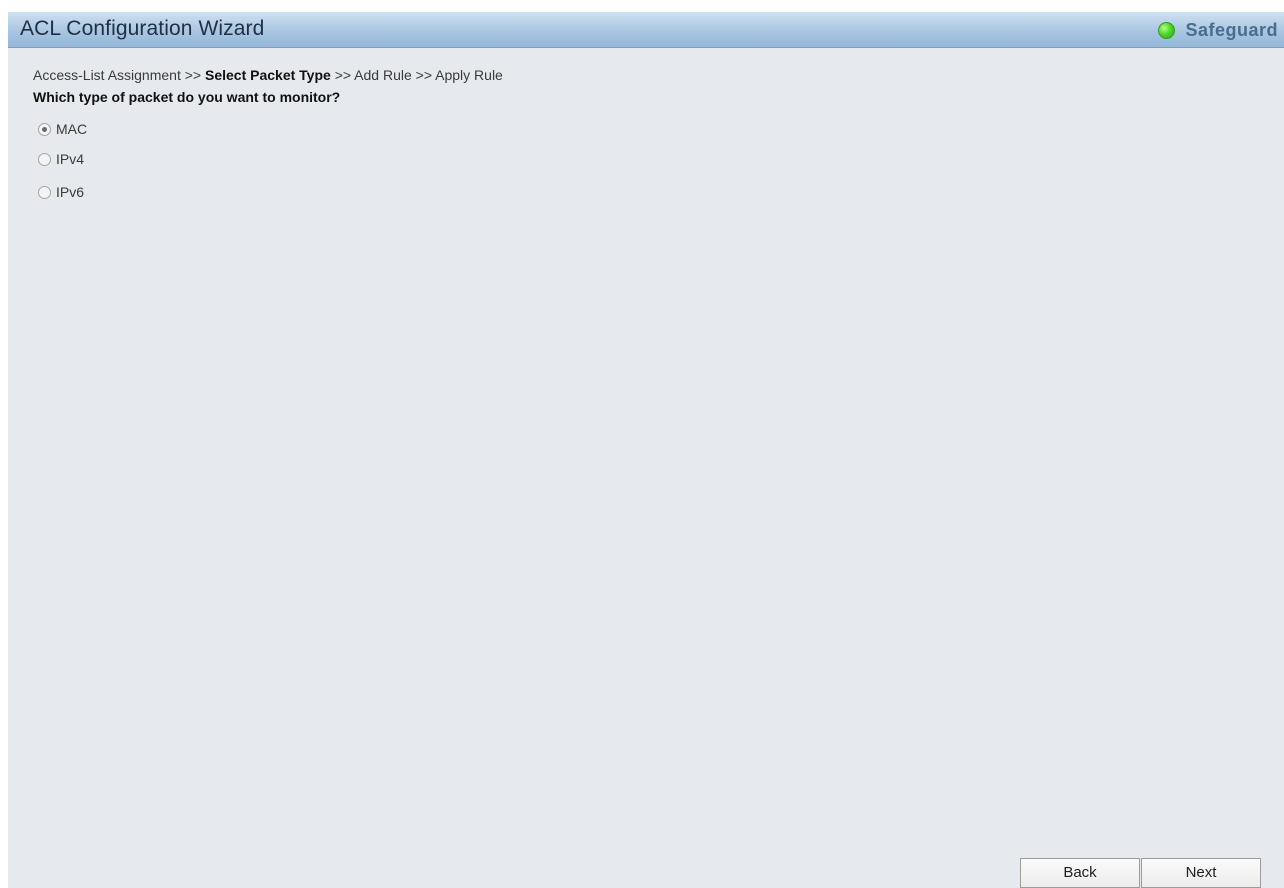 The height and width of the screenshot is (888, 1284). Describe the element at coordinates (72, 129) in the screenshot. I see `radio-label-mac: MAC` at that location.